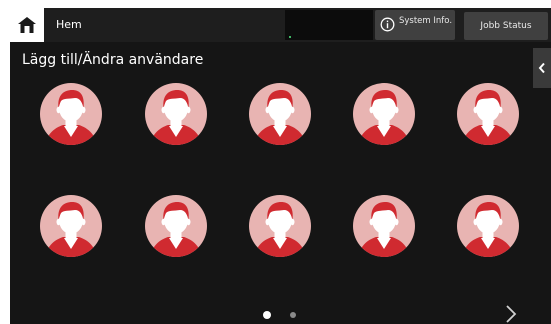 The image size is (551, 324). What do you see at coordinates (511, 314) in the screenshot?
I see `next-page-arrow-icon` at bounding box center [511, 314].